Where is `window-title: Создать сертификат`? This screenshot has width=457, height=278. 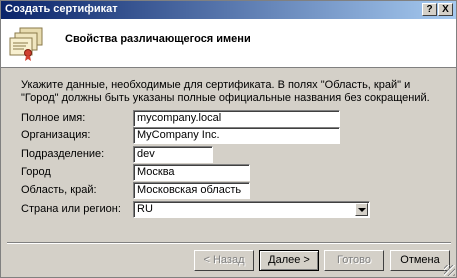
window-title: Создать сертификат is located at coordinates (61, 9).